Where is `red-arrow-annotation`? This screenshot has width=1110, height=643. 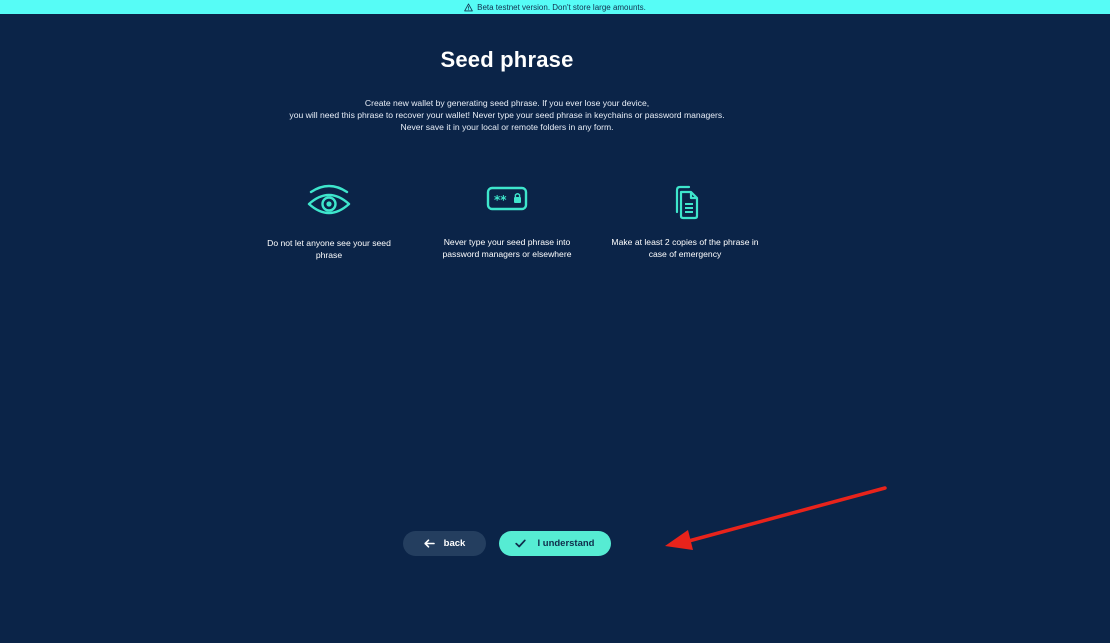
red-arrow-annotation is located at coordinates (776, 518).